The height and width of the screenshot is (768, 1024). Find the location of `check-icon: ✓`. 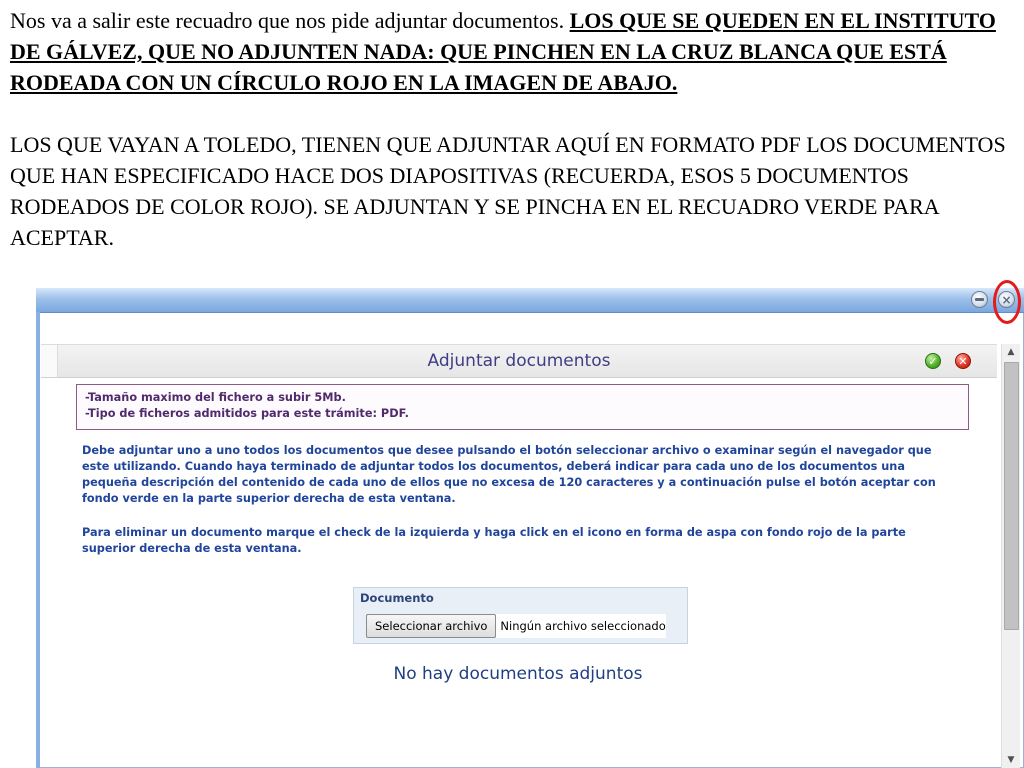

check-icon: ✓ is located at coordinates (933, 361).